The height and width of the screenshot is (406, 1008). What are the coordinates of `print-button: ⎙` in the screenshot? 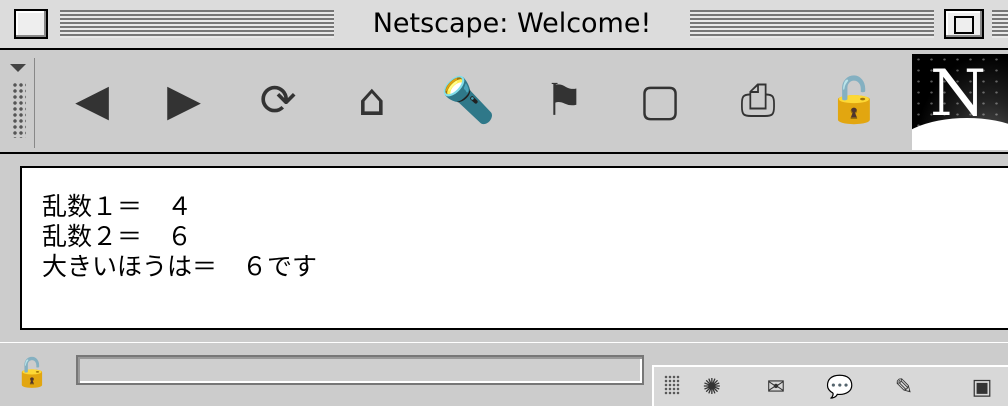 It's located at (758, 101).